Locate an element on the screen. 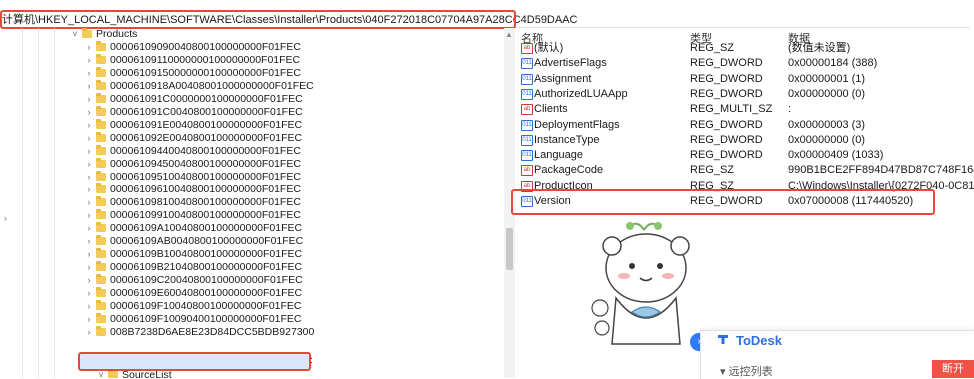 The width and height of the screenshot is (974, 379). value-data: : is located at coordinates (790, 109).